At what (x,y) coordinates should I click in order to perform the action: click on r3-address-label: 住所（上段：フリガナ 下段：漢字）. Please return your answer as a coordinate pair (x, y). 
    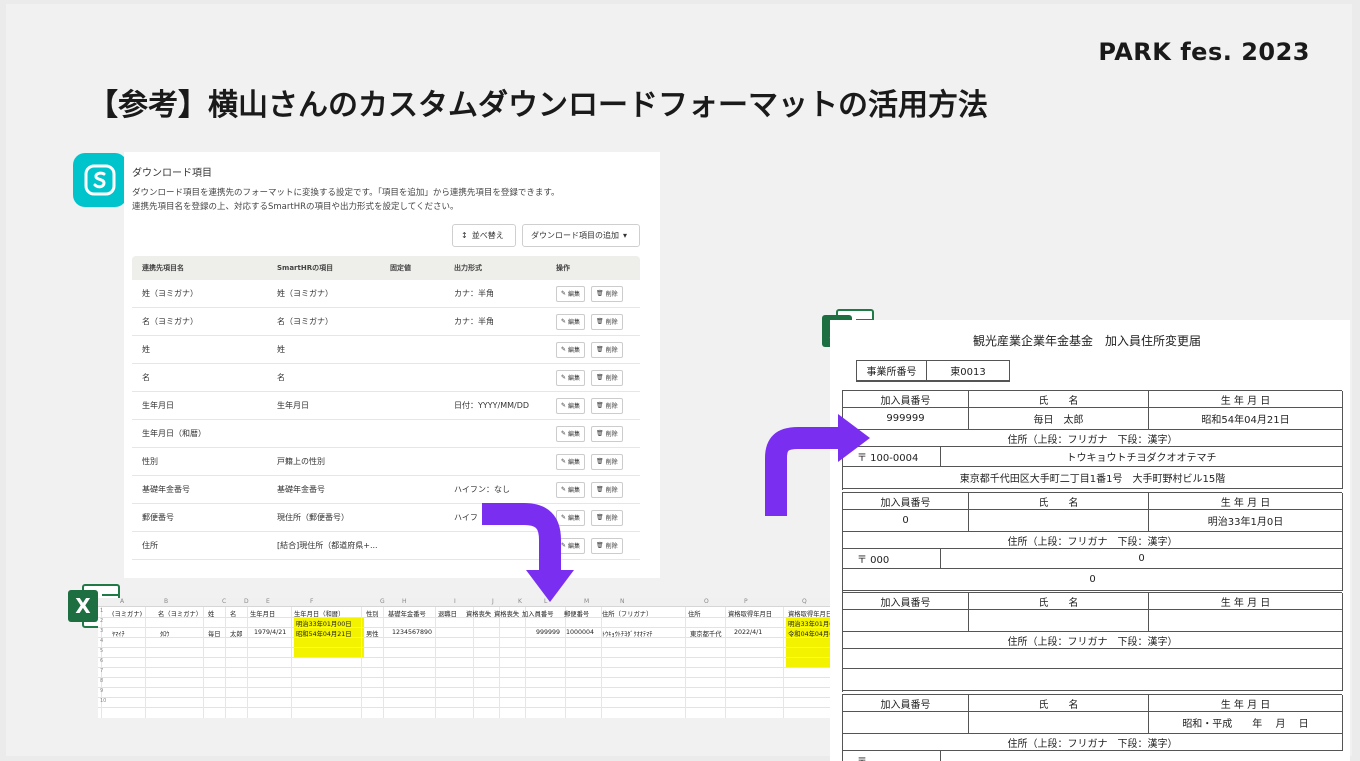
    Looking at the image, I should click on (1093, 640).